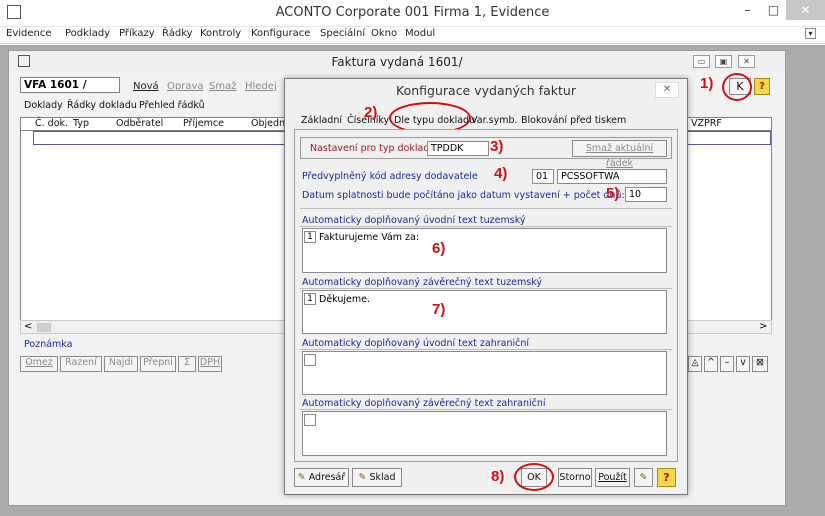 Image resolution: width=825 pixels, height=516 pixels. What do you see at coordinates (439, 309) in the screenshot?
I see `annotation-7: 7)` at bounding box center [439, 309].